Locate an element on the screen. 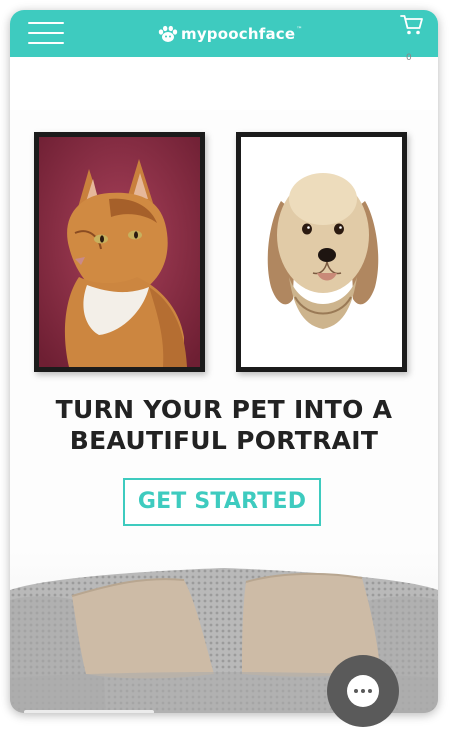 Image resolution: width=458 pixels, height=733 pixels. brand-logo: mypoochface ™ is located at coordinates (230, 34).